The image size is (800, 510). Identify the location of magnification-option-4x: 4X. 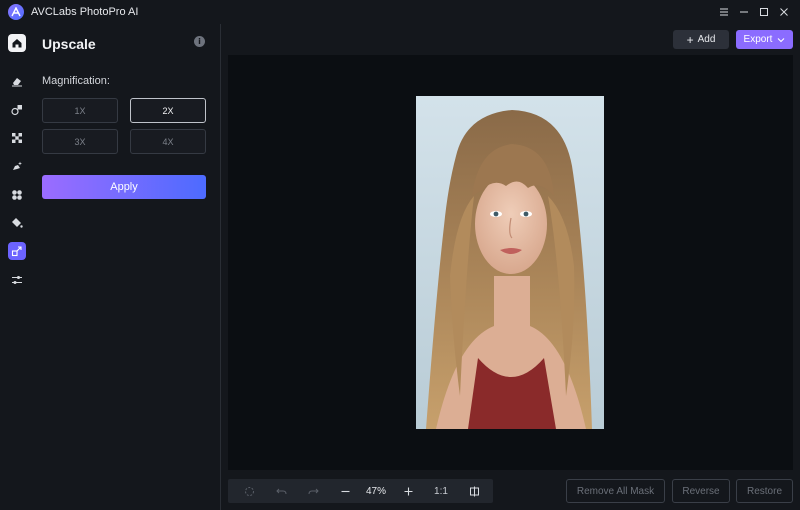
(168, 141).